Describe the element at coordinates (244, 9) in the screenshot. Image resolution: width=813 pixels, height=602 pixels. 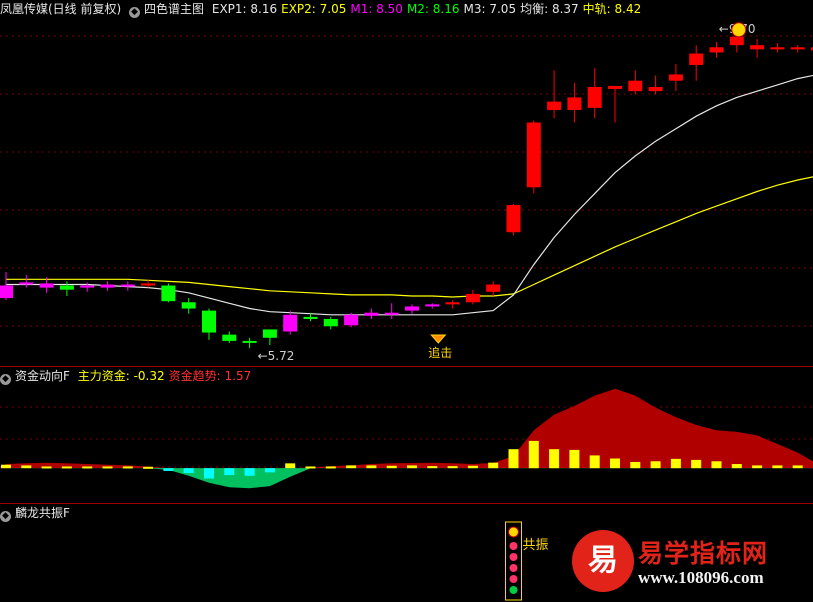
I see `indicator-value-0: EXP1: 8.16` at that location.